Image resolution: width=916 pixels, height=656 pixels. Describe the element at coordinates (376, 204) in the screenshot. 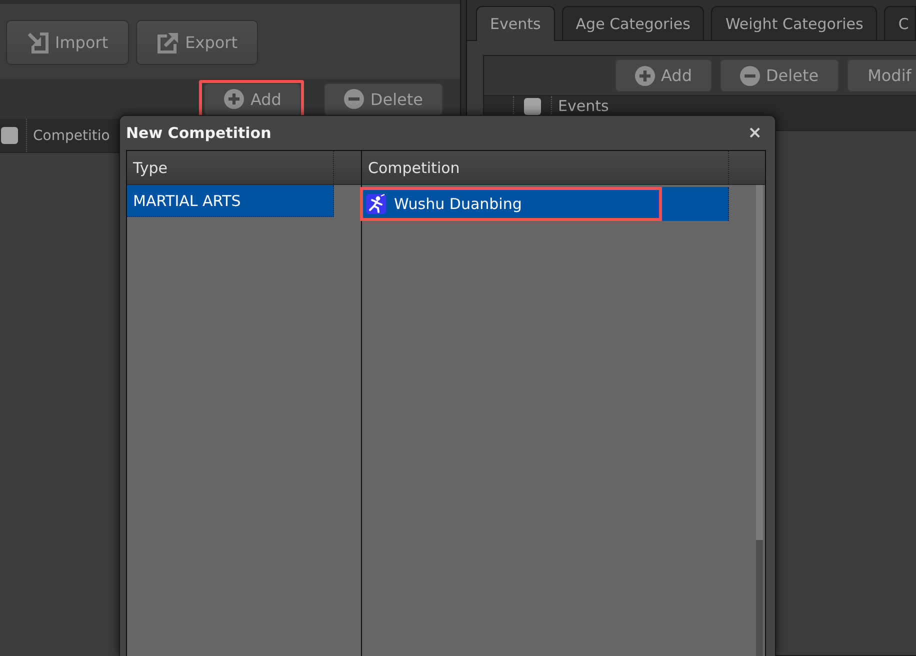

I see `athlete-figure-icon` at that location.